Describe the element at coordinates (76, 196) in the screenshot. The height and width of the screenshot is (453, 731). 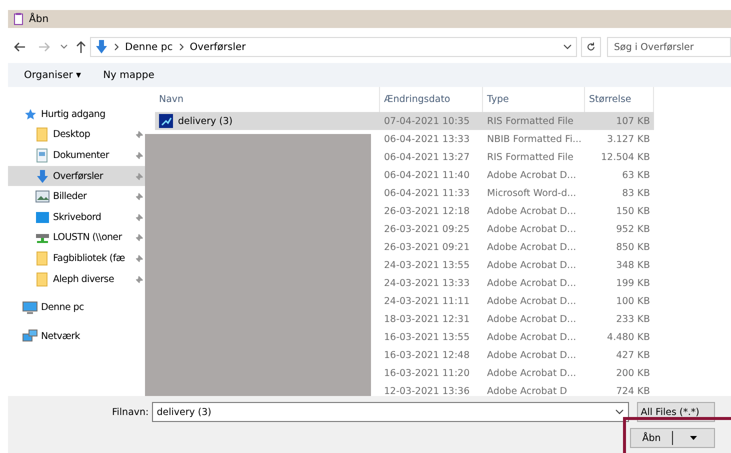
I see `sidebar-item: Billeder` at that location.